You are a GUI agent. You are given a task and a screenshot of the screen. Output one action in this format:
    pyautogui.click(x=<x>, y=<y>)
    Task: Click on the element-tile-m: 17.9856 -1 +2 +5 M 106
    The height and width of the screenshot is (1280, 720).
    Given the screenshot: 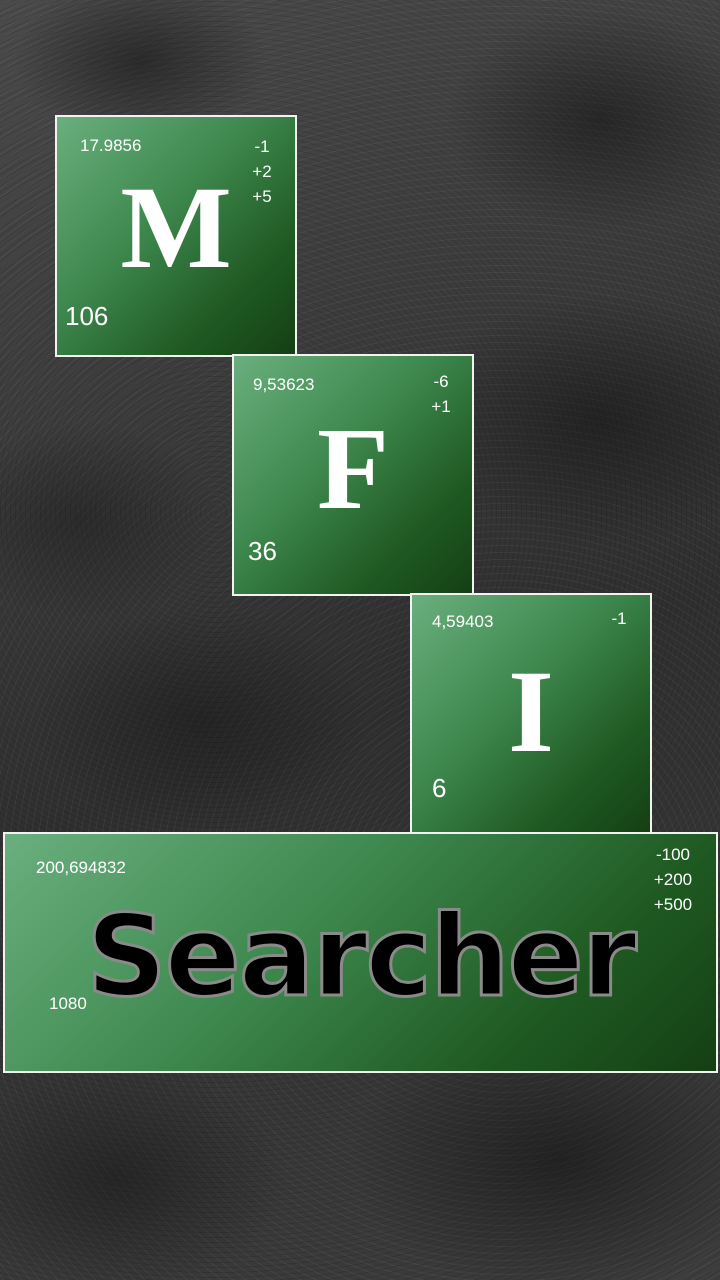 What is the action you would take?
    pyautogui.click(x=176, y=236)
    